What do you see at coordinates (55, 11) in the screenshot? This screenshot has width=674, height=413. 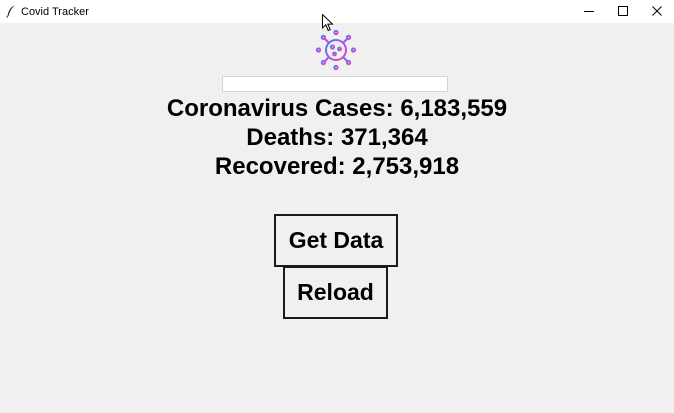 I see `window-title: Covid Tracker` at bounding box center [55, 11].